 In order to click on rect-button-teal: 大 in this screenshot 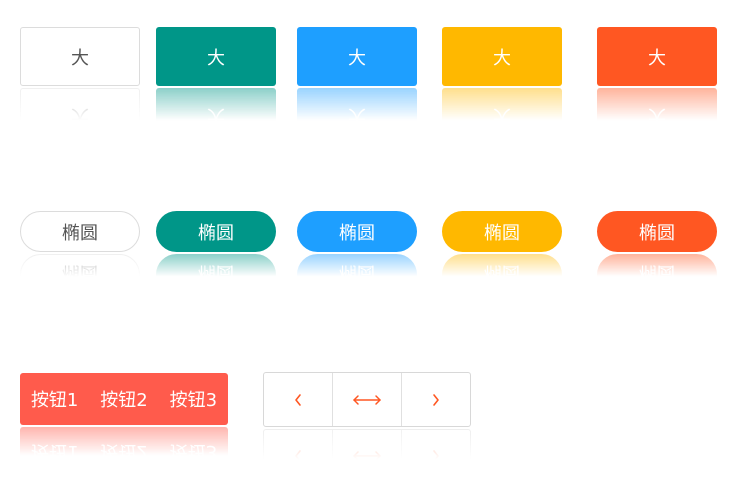, I will do `click(216, 56)`.